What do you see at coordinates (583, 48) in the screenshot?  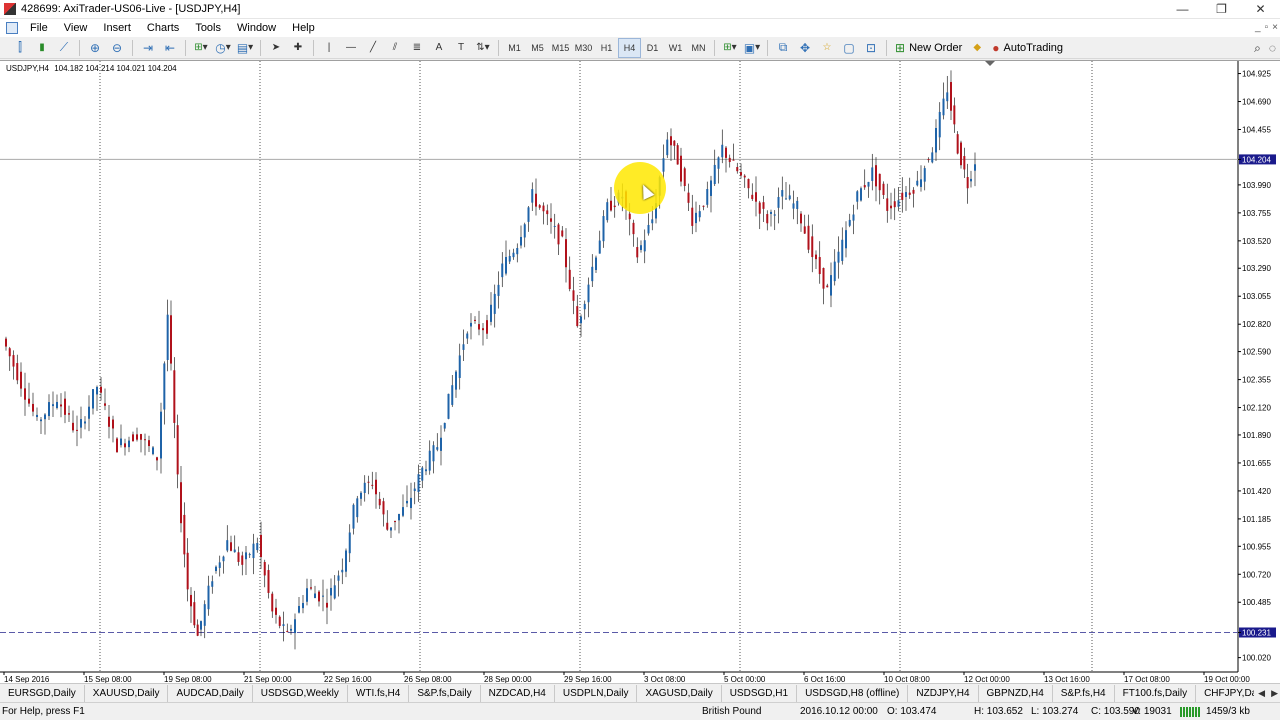 I see `period-m30: M30` at bounding box center [583, 48].